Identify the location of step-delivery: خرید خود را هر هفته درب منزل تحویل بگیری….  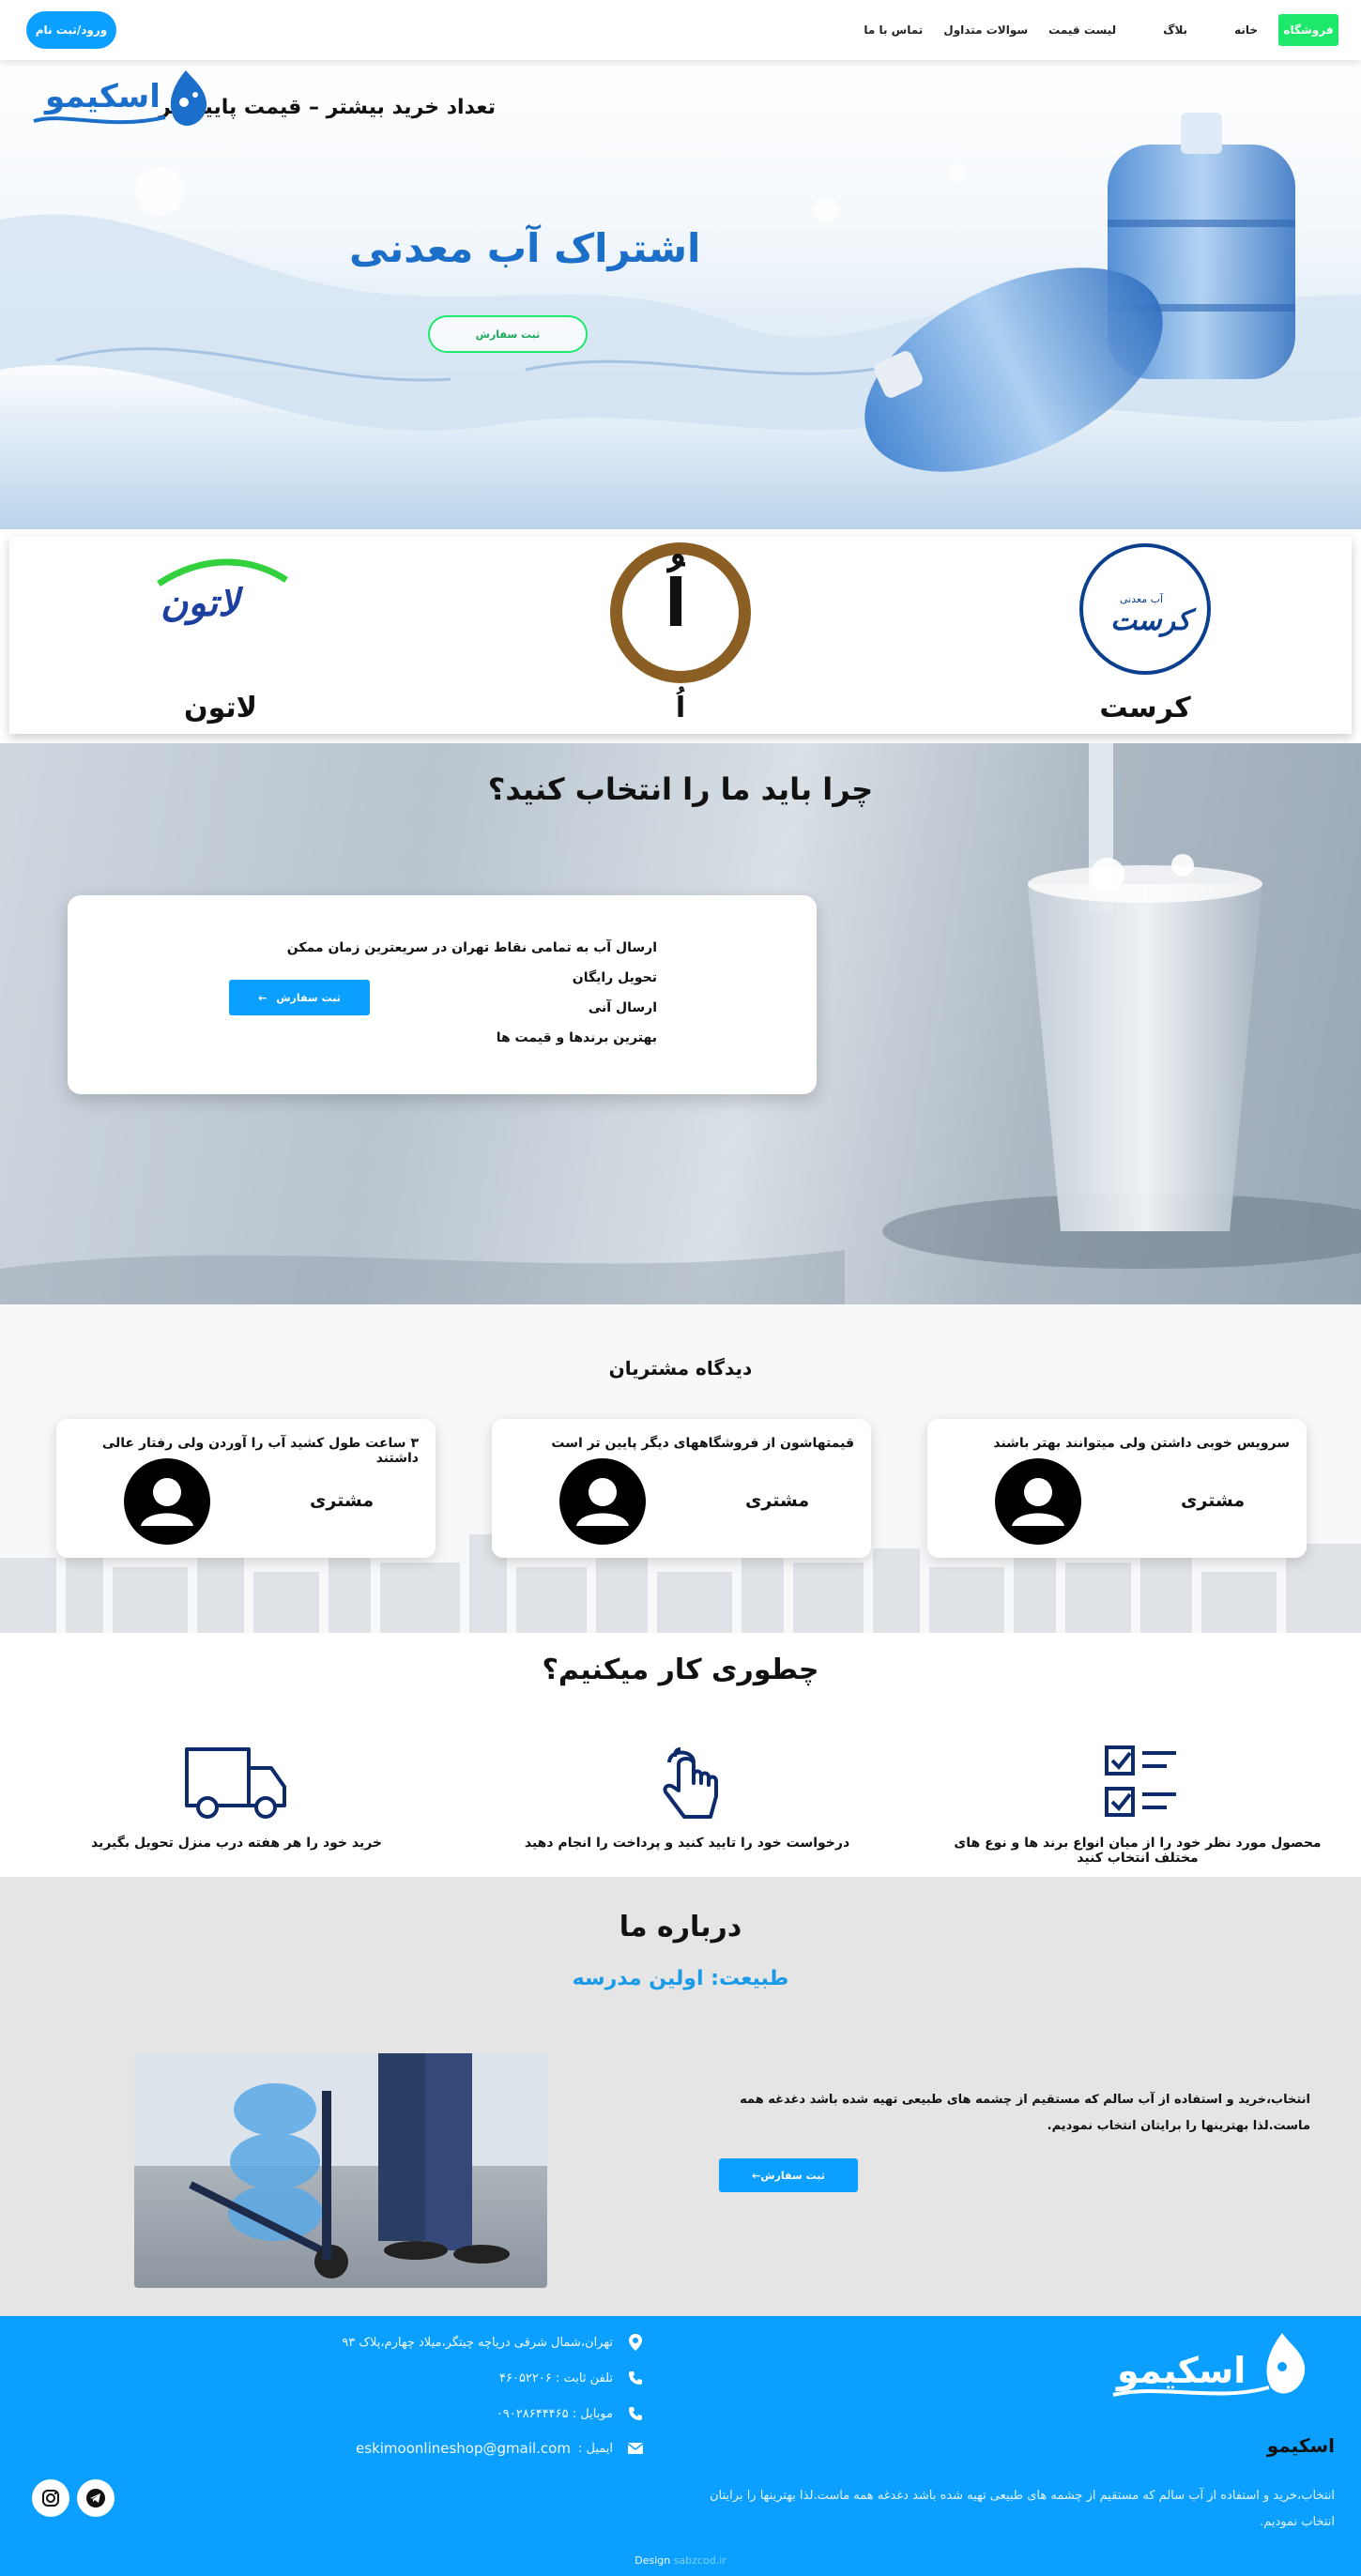
(236, 1809).